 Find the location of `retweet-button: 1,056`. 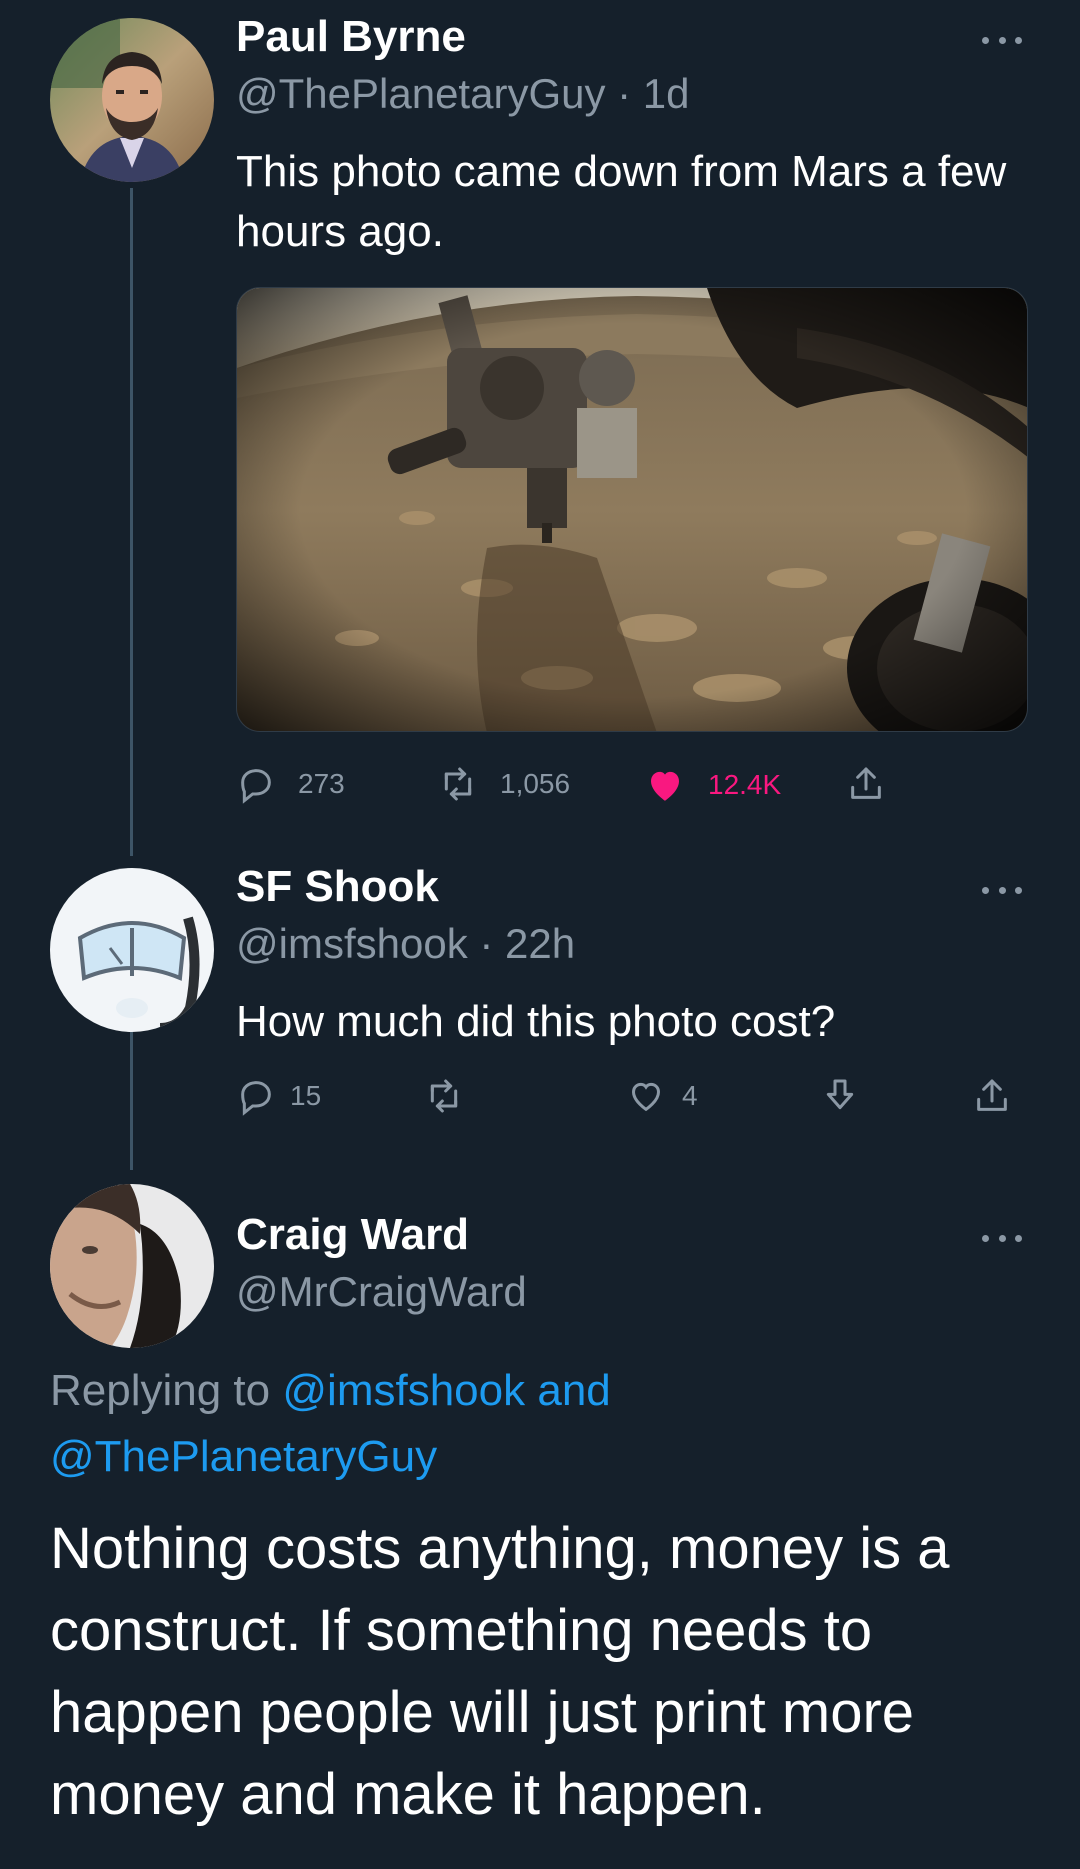

retweet-button: 1,056 is located at coordinates (504, 784).